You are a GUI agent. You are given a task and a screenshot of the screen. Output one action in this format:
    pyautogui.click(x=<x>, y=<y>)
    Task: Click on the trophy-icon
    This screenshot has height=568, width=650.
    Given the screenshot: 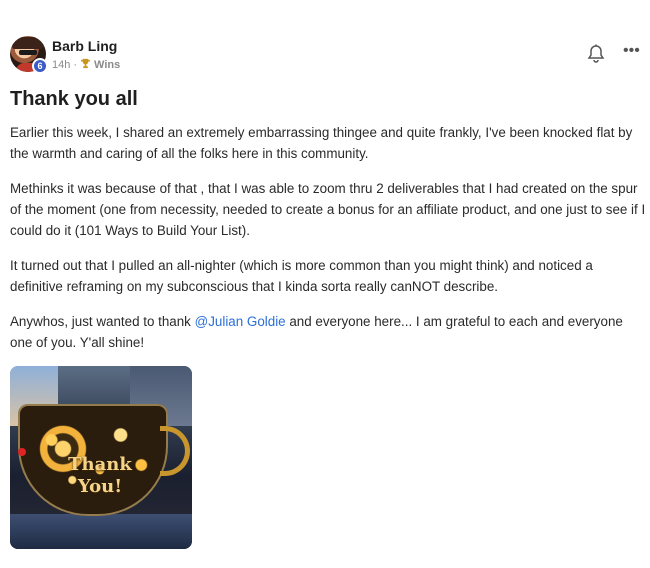 What is the action you would take?
    pyautogui.click(x=85, y=65)
    